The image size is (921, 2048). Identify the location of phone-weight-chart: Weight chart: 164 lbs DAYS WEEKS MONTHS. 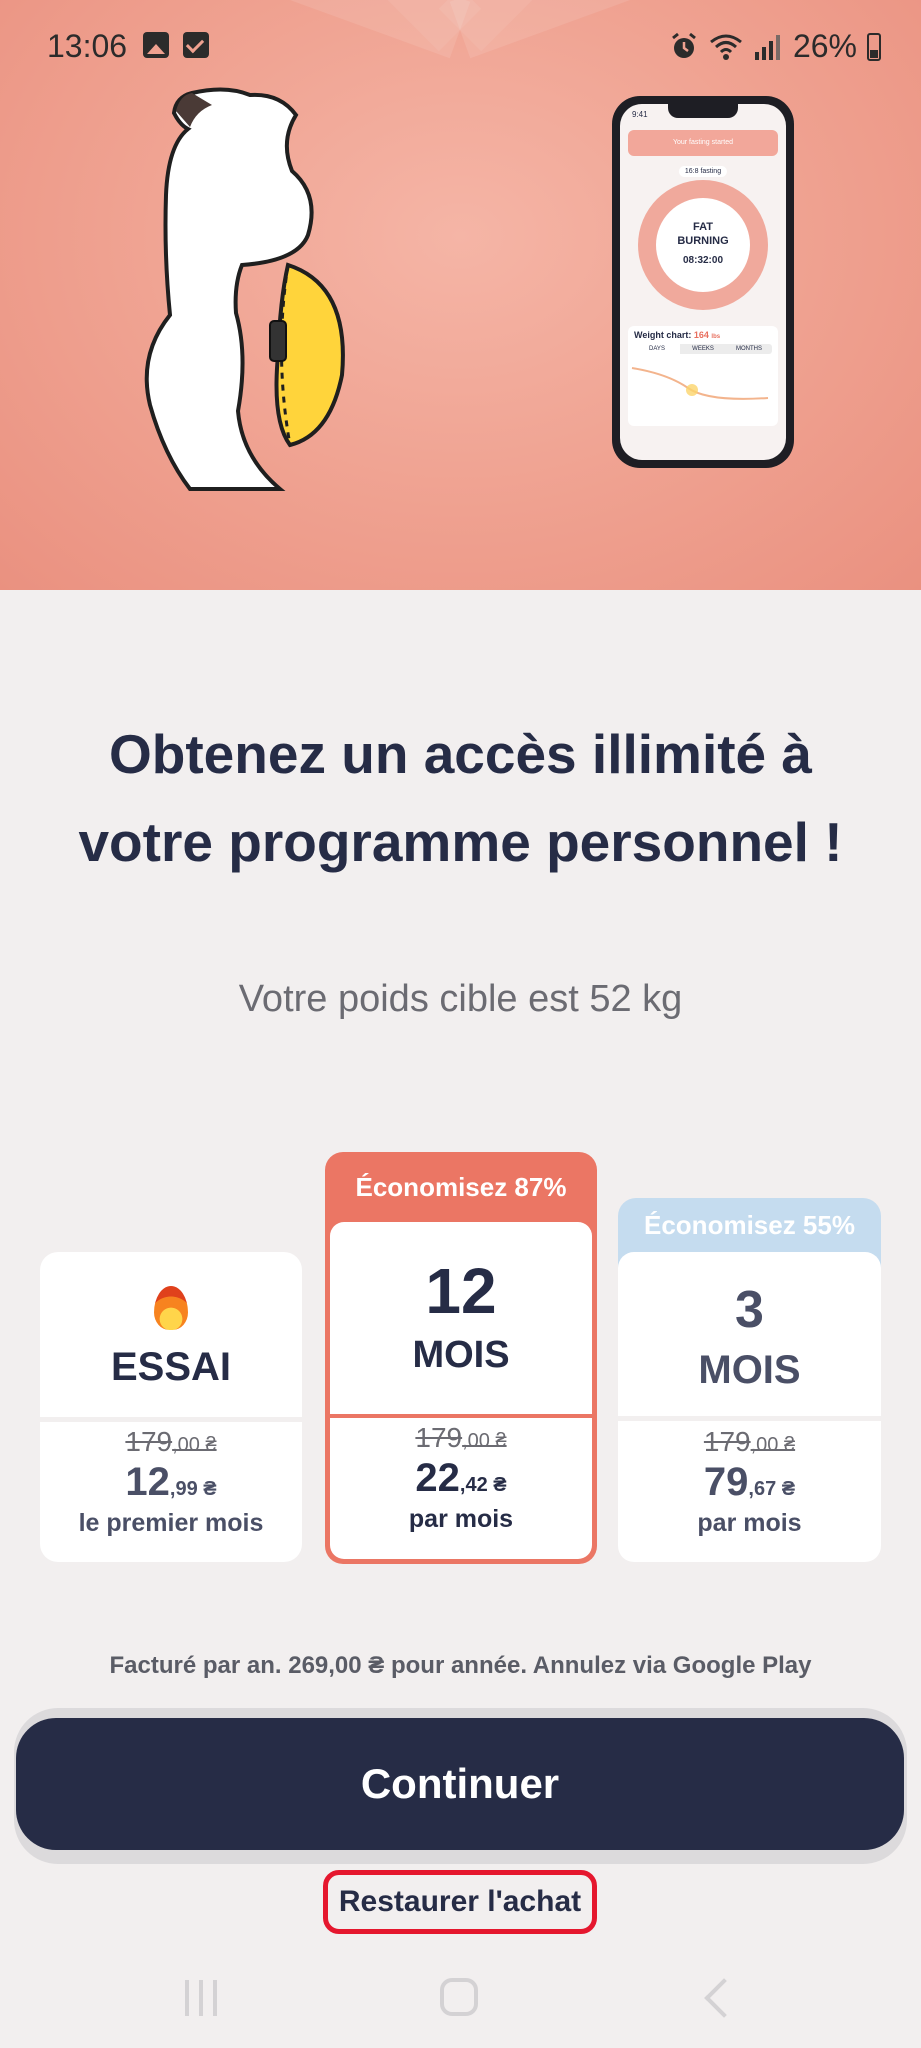
(703, 376).